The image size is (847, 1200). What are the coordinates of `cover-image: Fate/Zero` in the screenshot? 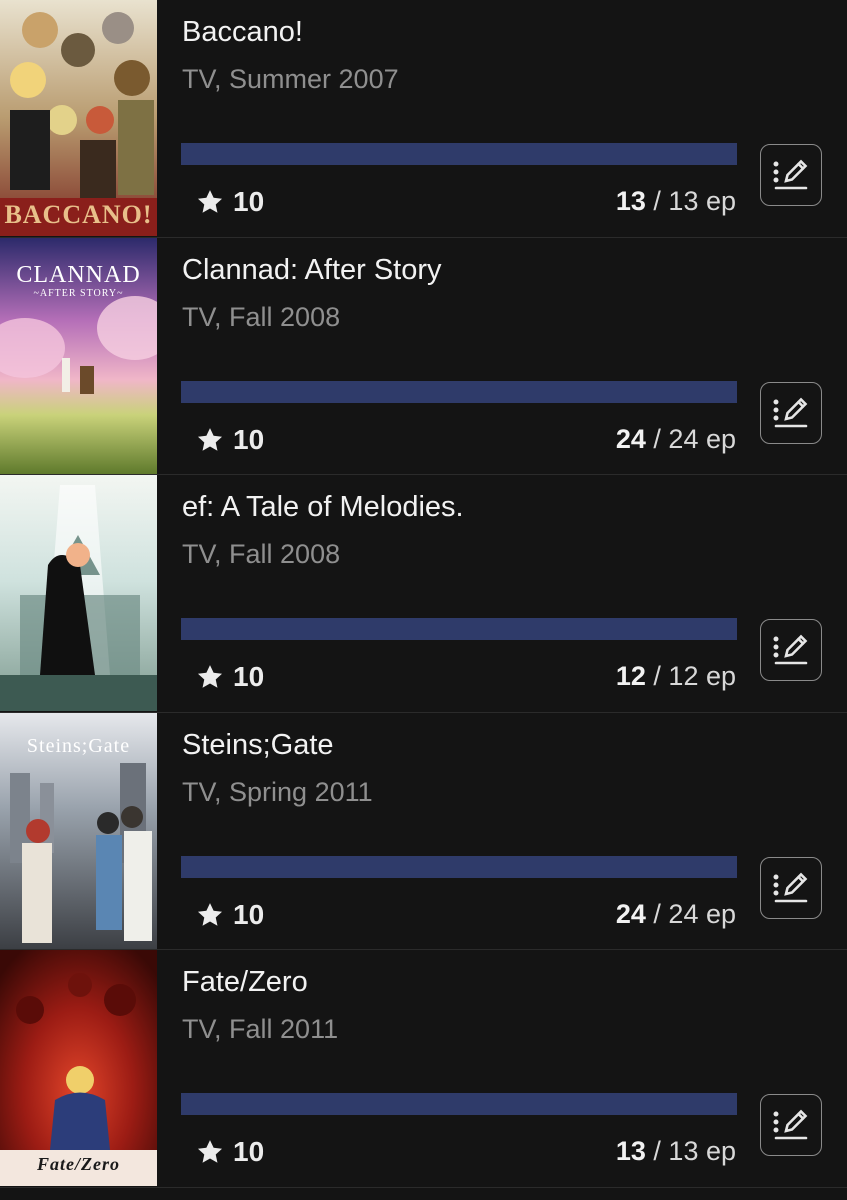 It's located at (78, 1068).